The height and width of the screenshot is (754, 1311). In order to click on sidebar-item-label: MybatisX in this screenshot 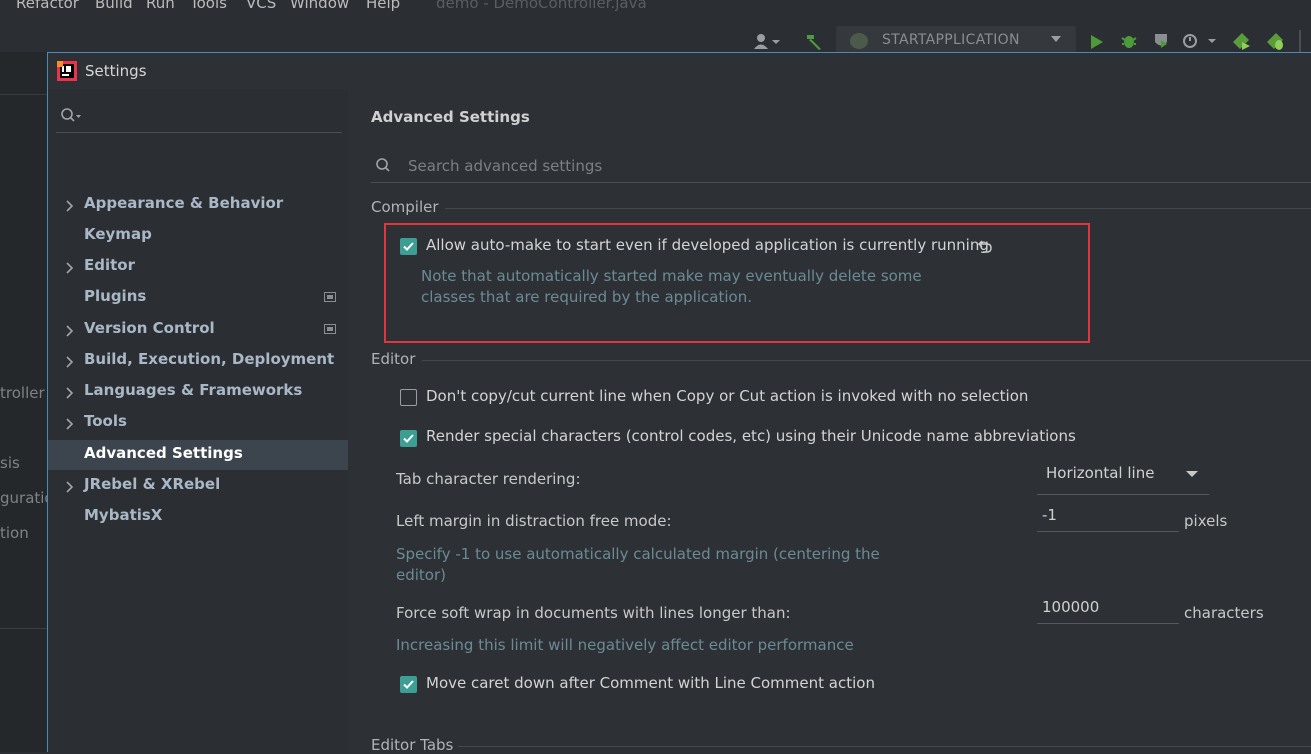, I will do `click(123, 515)`.